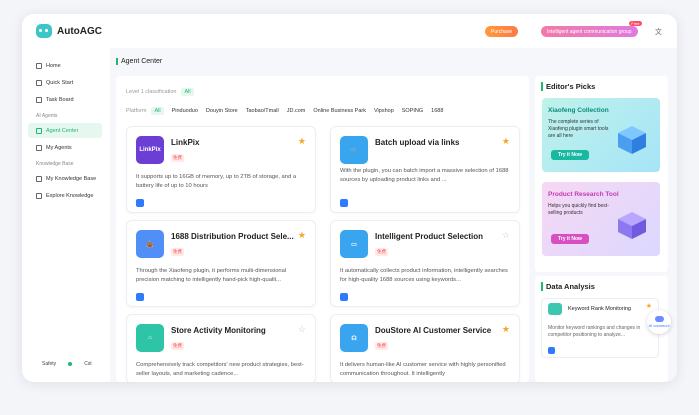  What do you see at coordinates (88, 364) in the screenshot?
I see `cst-link: Cst` at bounding box center [88, 364].